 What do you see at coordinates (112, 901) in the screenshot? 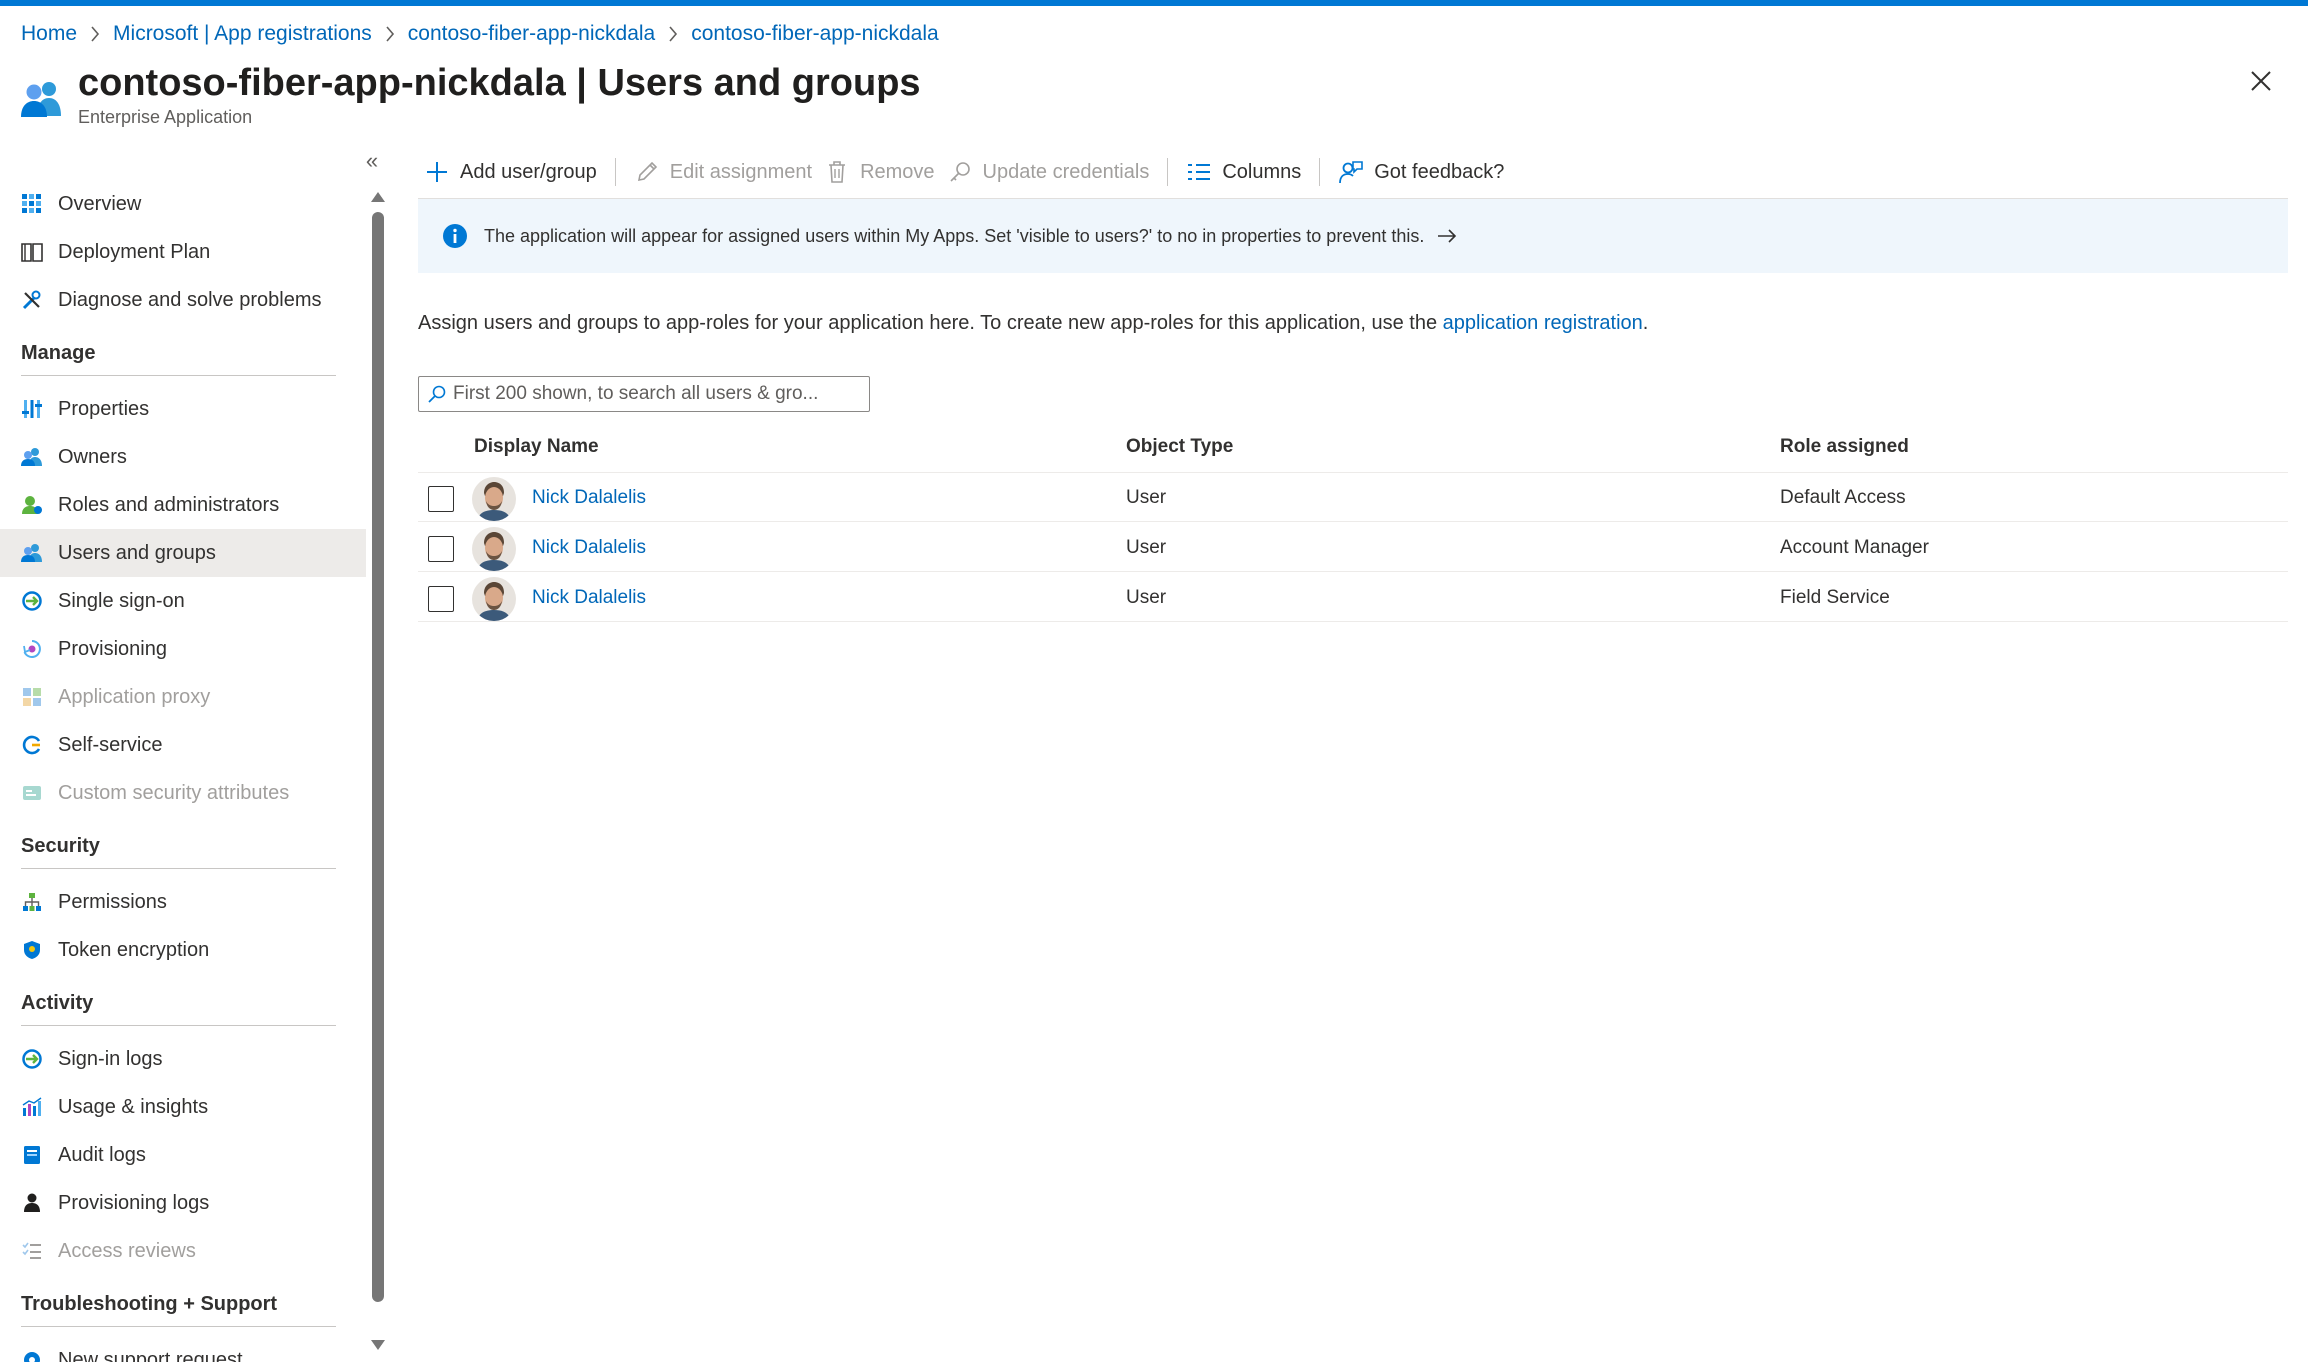
I see `sidebar-item-label: Permissions` at bounding box center [112, 901].